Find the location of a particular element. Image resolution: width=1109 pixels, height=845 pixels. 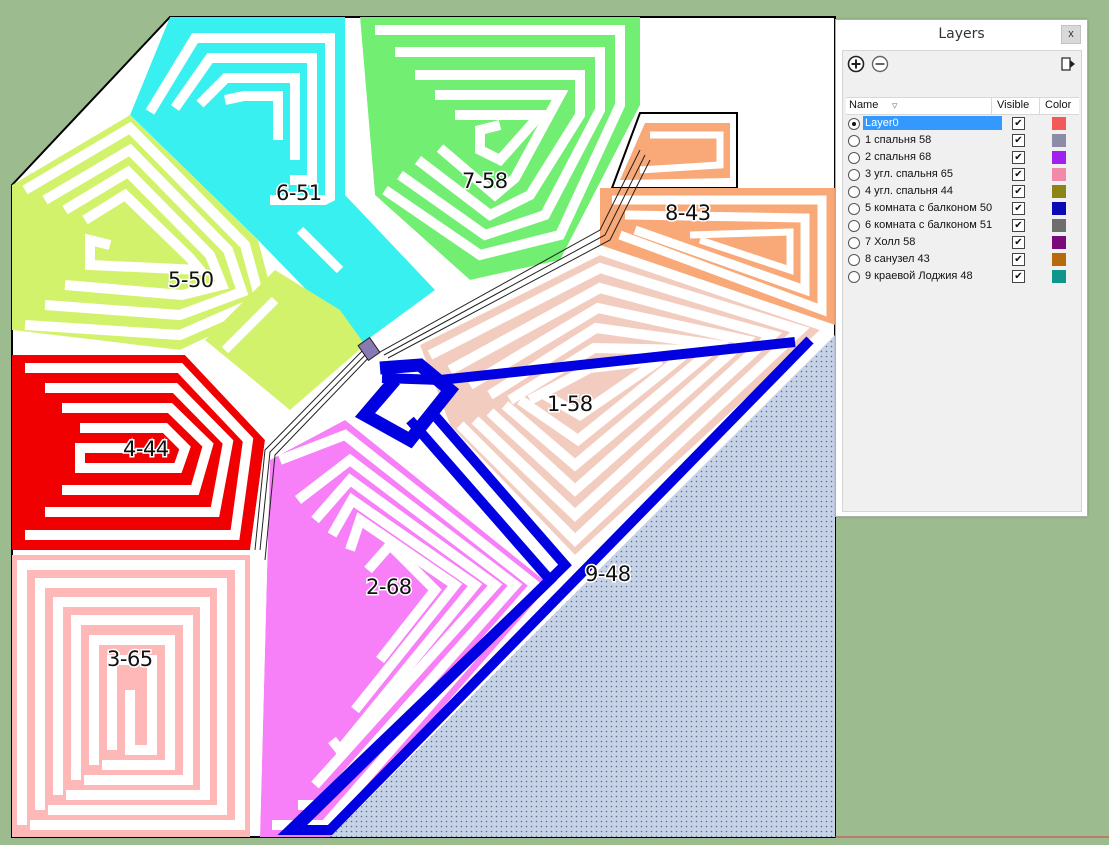

column-header-color: Color is located at coordinates (1058, 105).